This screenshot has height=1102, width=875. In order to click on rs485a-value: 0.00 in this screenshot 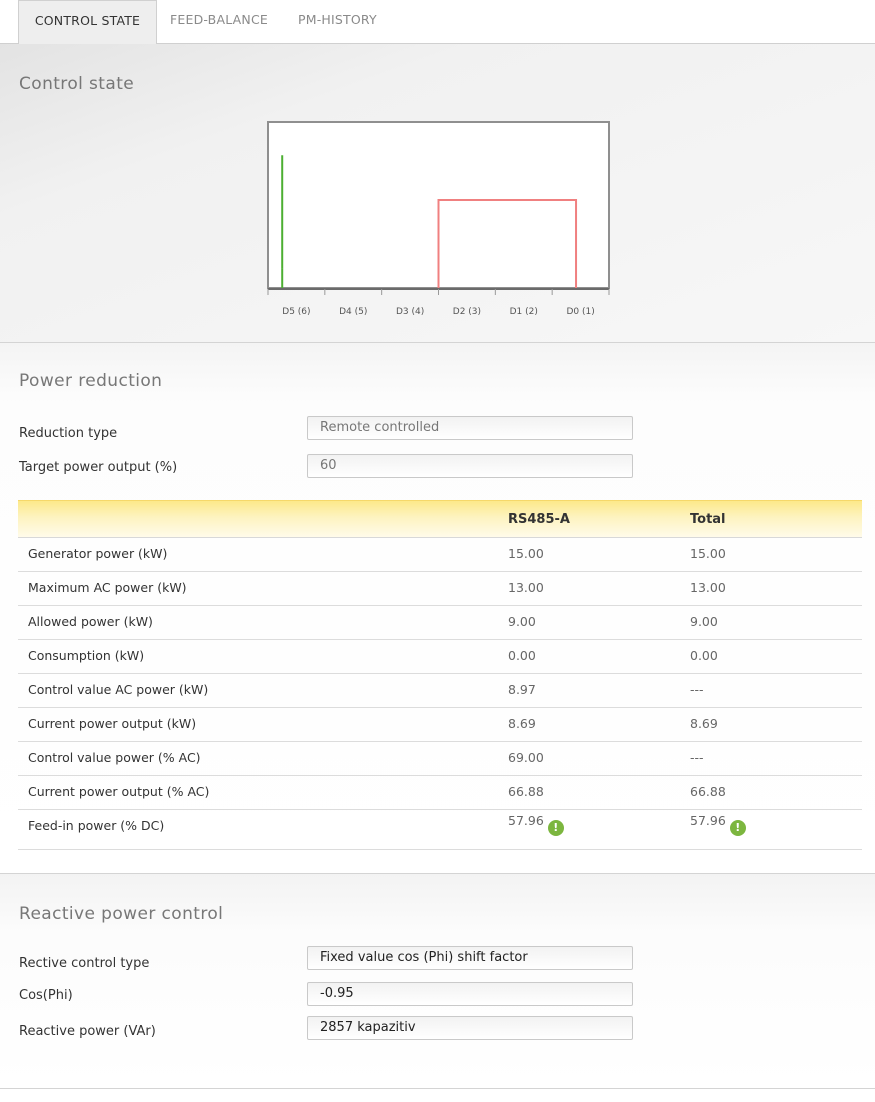, I will do `click(522, 655)`.